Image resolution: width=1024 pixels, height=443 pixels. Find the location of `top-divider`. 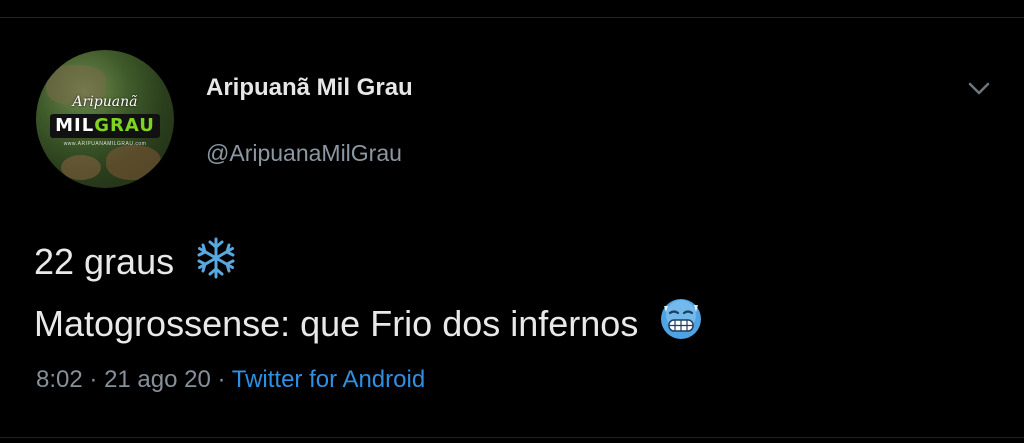

top-divider is located at coordinates (512, 17).